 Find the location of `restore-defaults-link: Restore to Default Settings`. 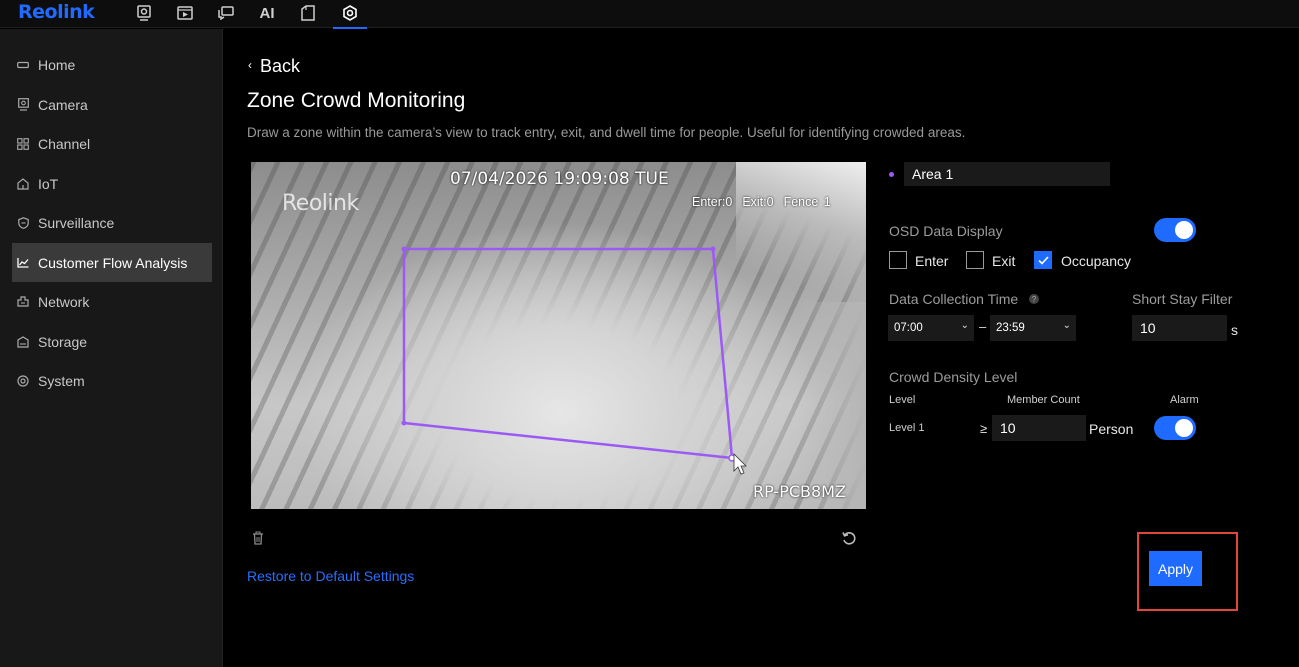

restore-defaults-link: Restore to Default Settings is located at coordinates (330, 576).